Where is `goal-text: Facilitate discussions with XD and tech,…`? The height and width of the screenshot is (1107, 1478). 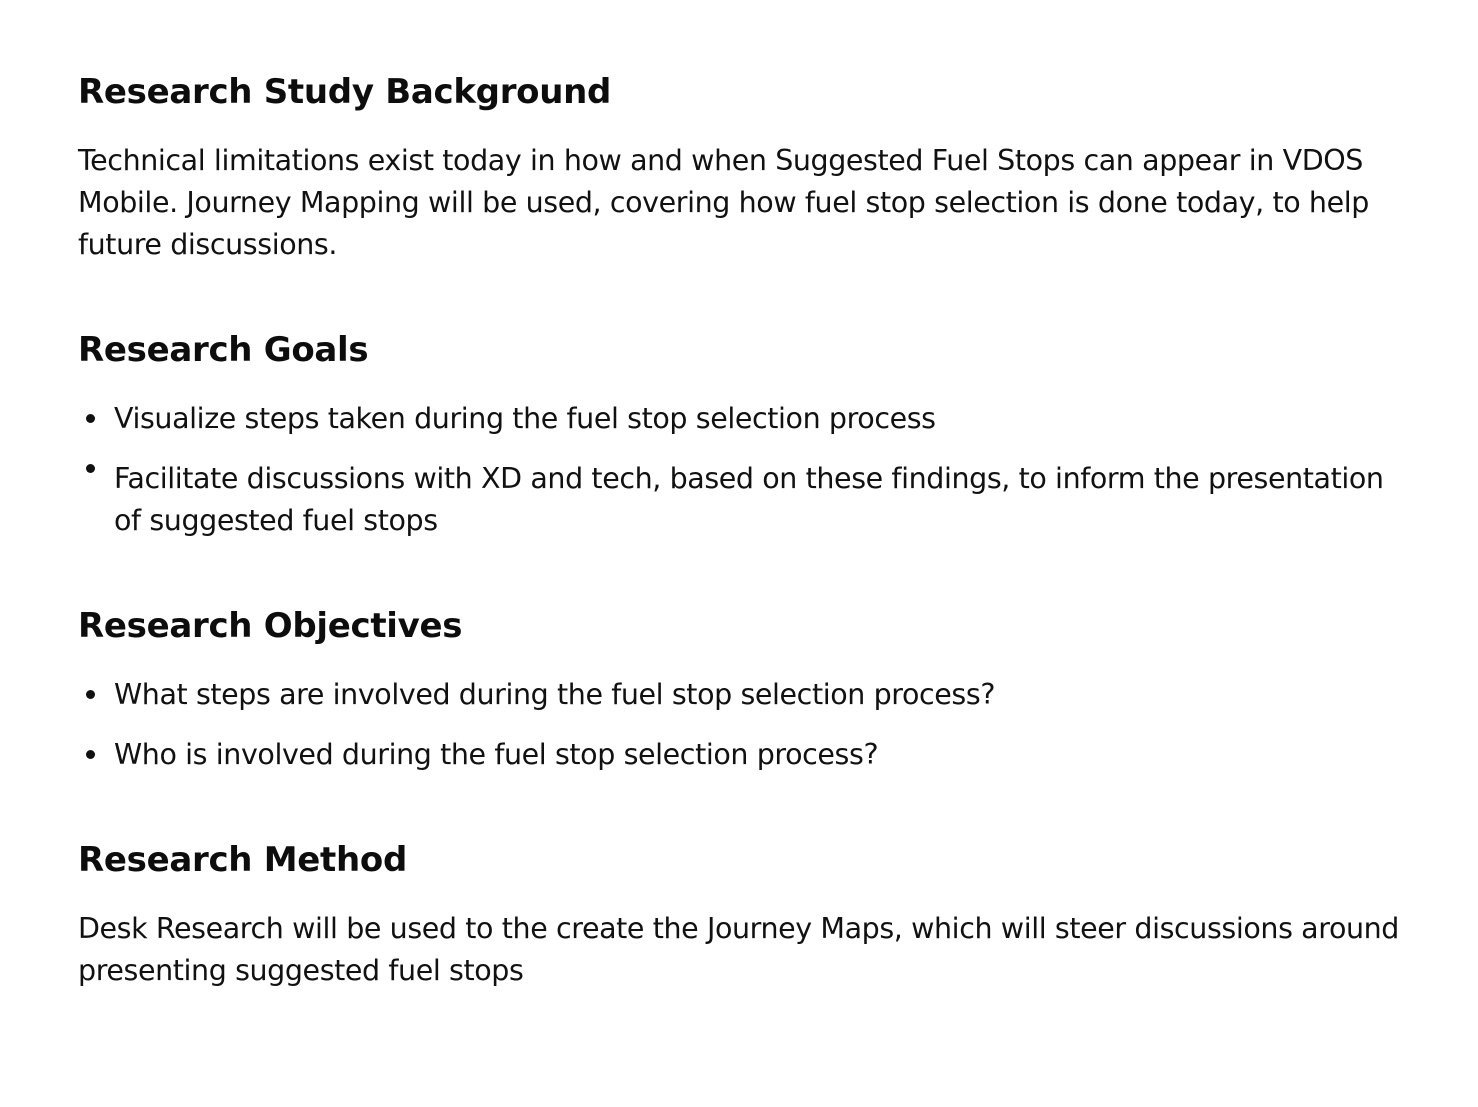 goal-text: Facilitate discussions with XD and tech,… is located at coordinates (749, 499).